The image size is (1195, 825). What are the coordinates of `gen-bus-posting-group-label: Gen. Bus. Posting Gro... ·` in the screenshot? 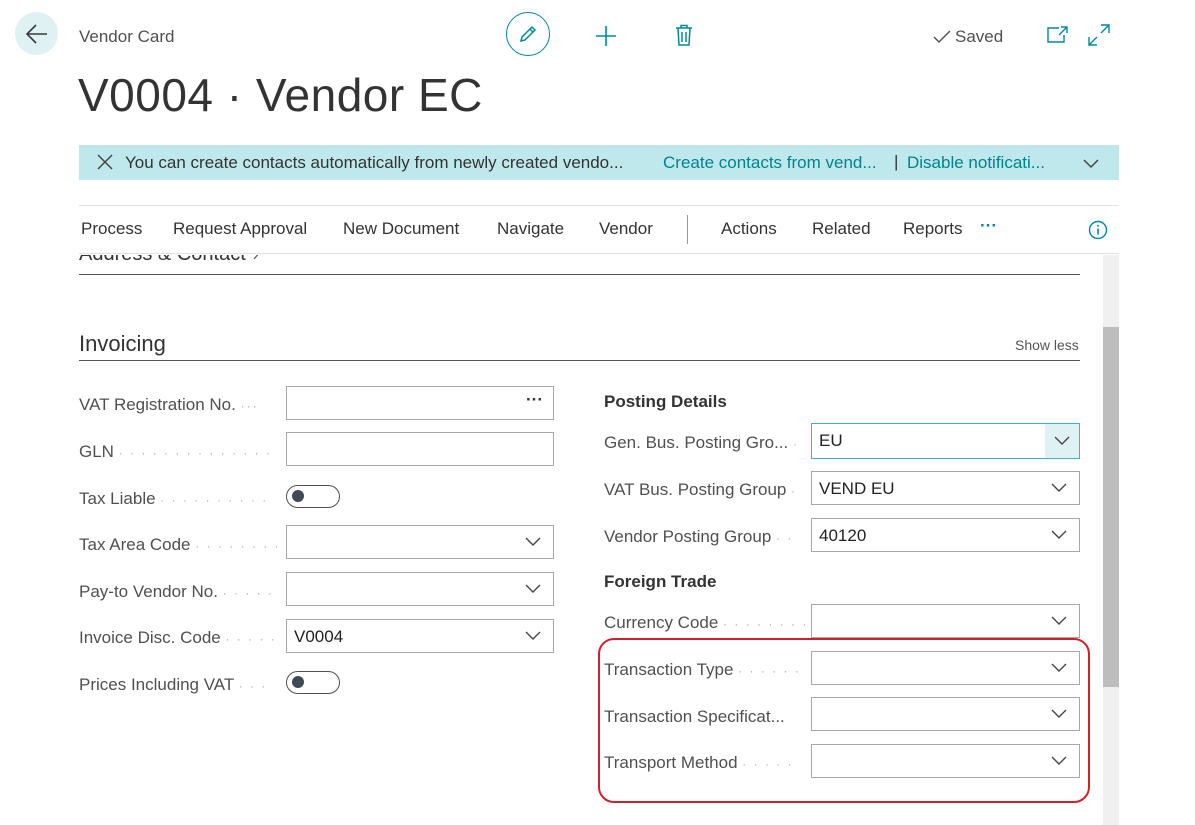 It's located at (701, 442).